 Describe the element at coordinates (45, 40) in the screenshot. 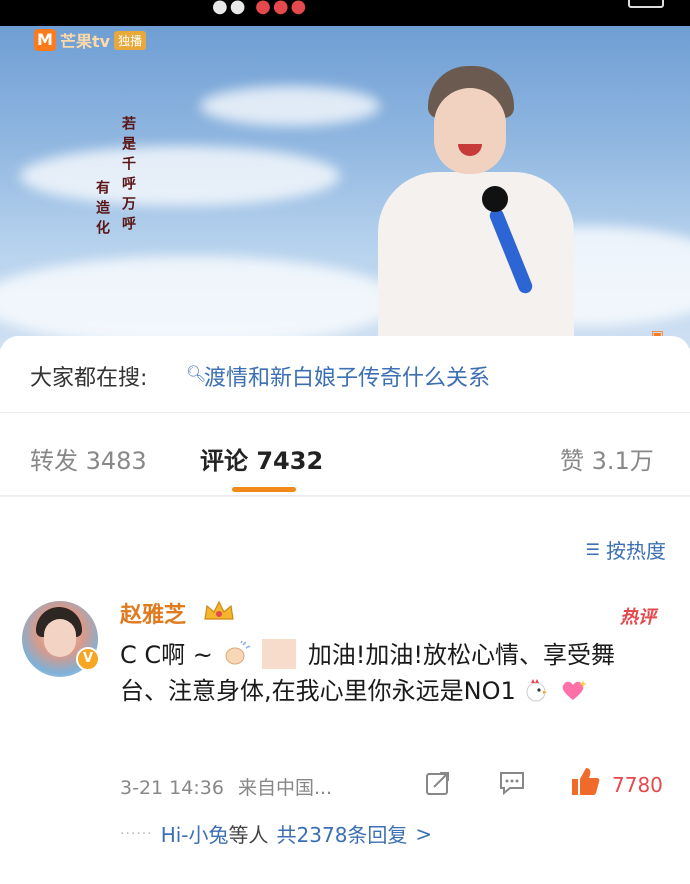

I see `mango-logo-icon: M` at that location.